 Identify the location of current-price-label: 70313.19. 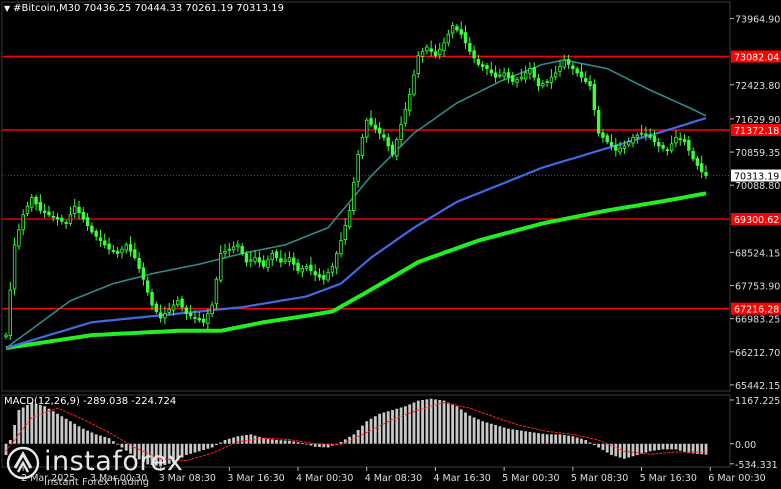
(756, 177).